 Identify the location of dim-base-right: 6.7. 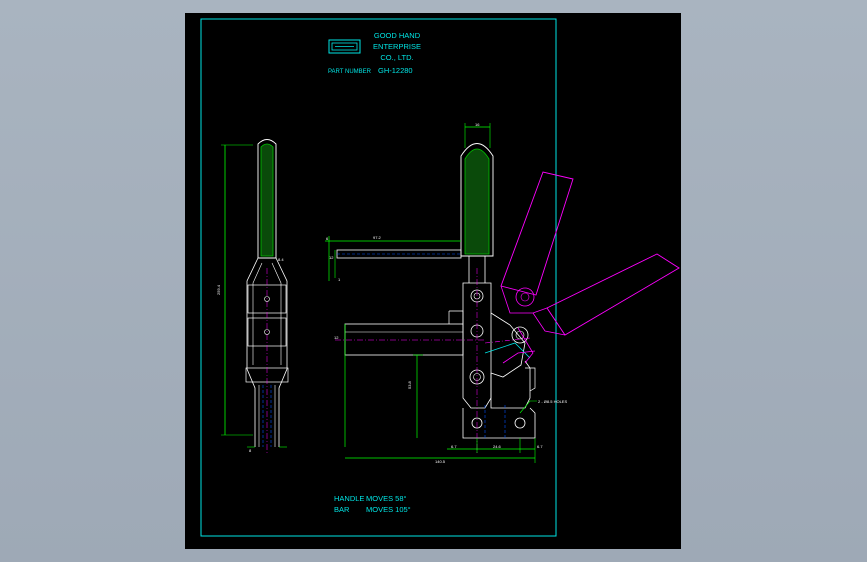
(540, 446).